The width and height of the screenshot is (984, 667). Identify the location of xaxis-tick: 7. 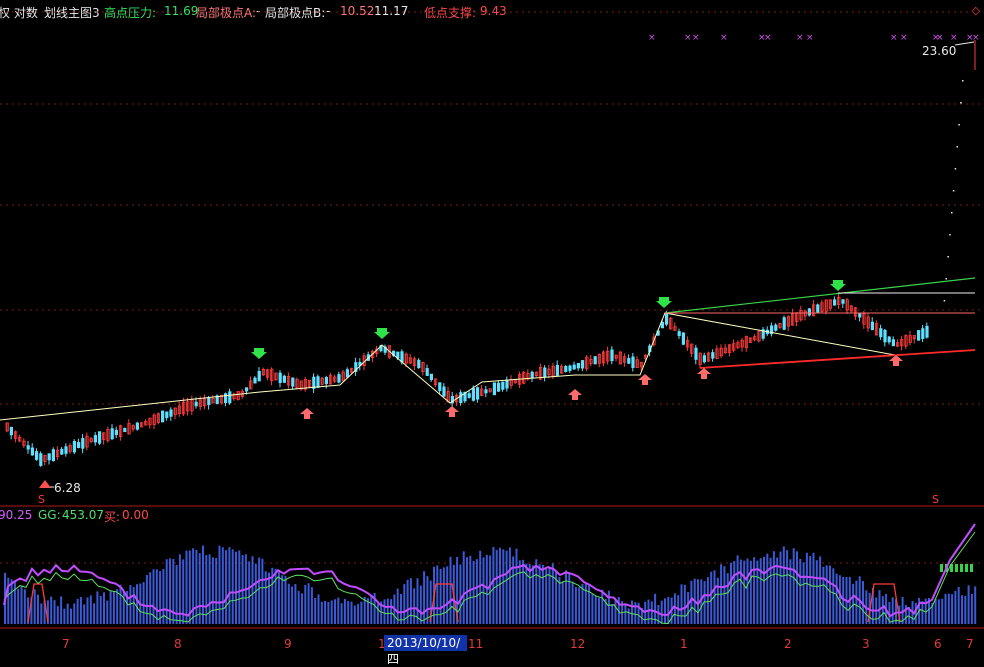
(66, 644).